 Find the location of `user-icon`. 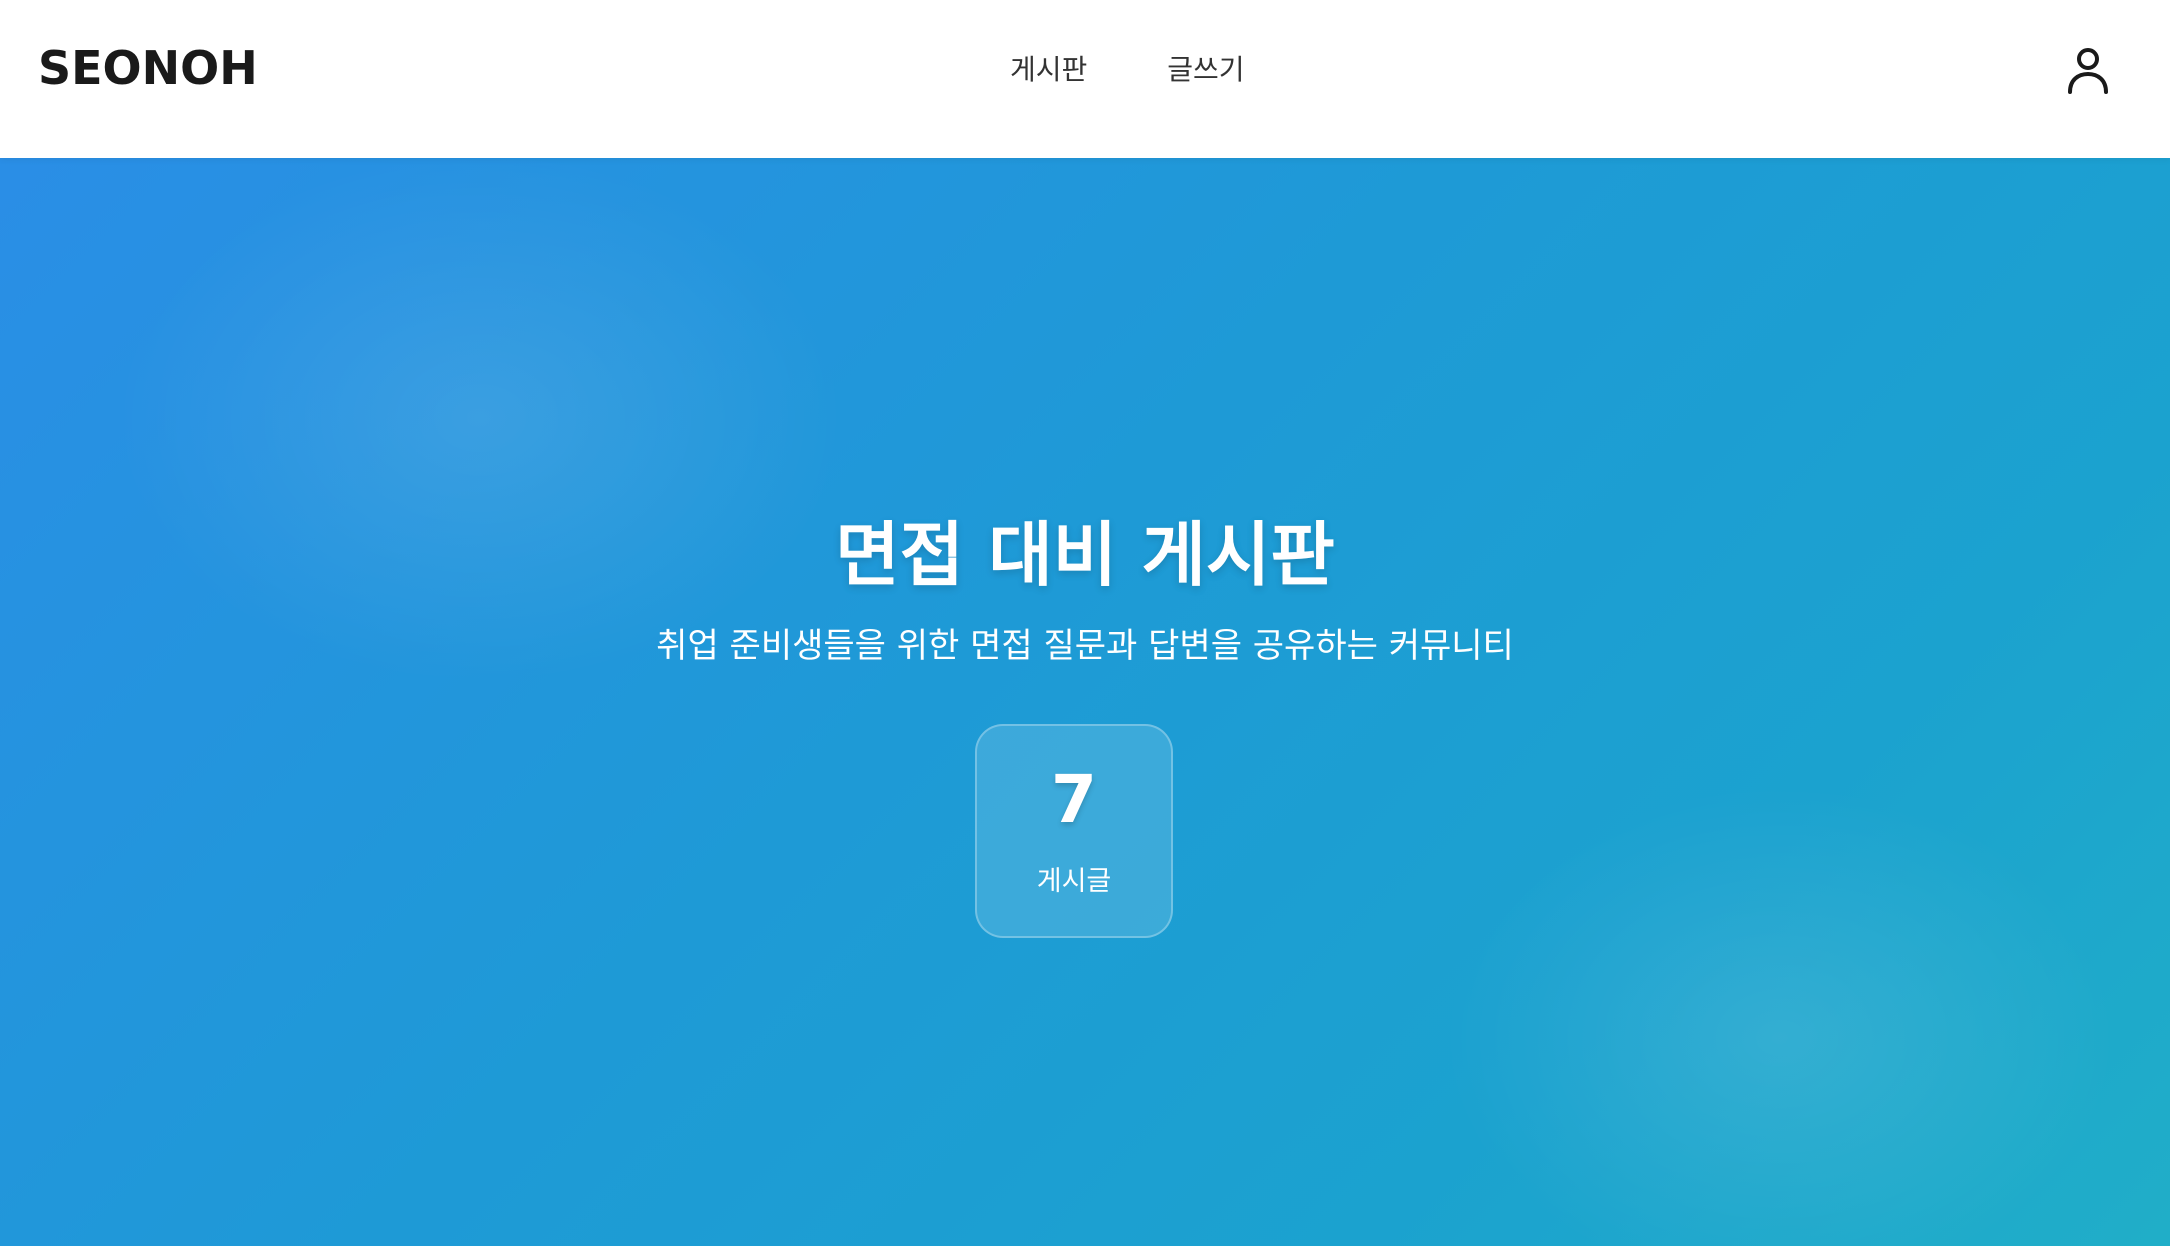

user-icon is located at coordinates (2088, 71).